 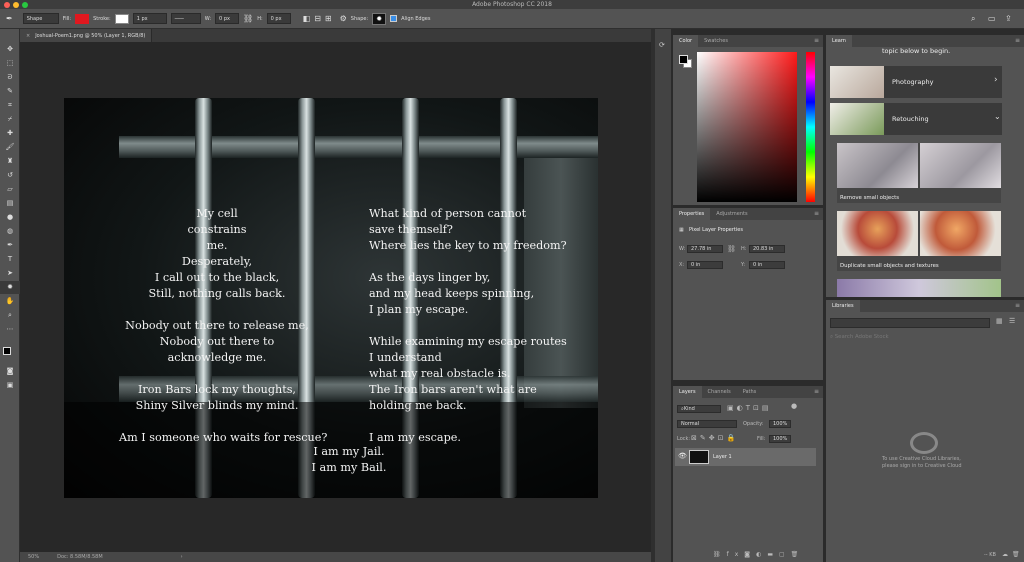 I want to click on category-photography: Photography ›, so click(x=916, y=82).